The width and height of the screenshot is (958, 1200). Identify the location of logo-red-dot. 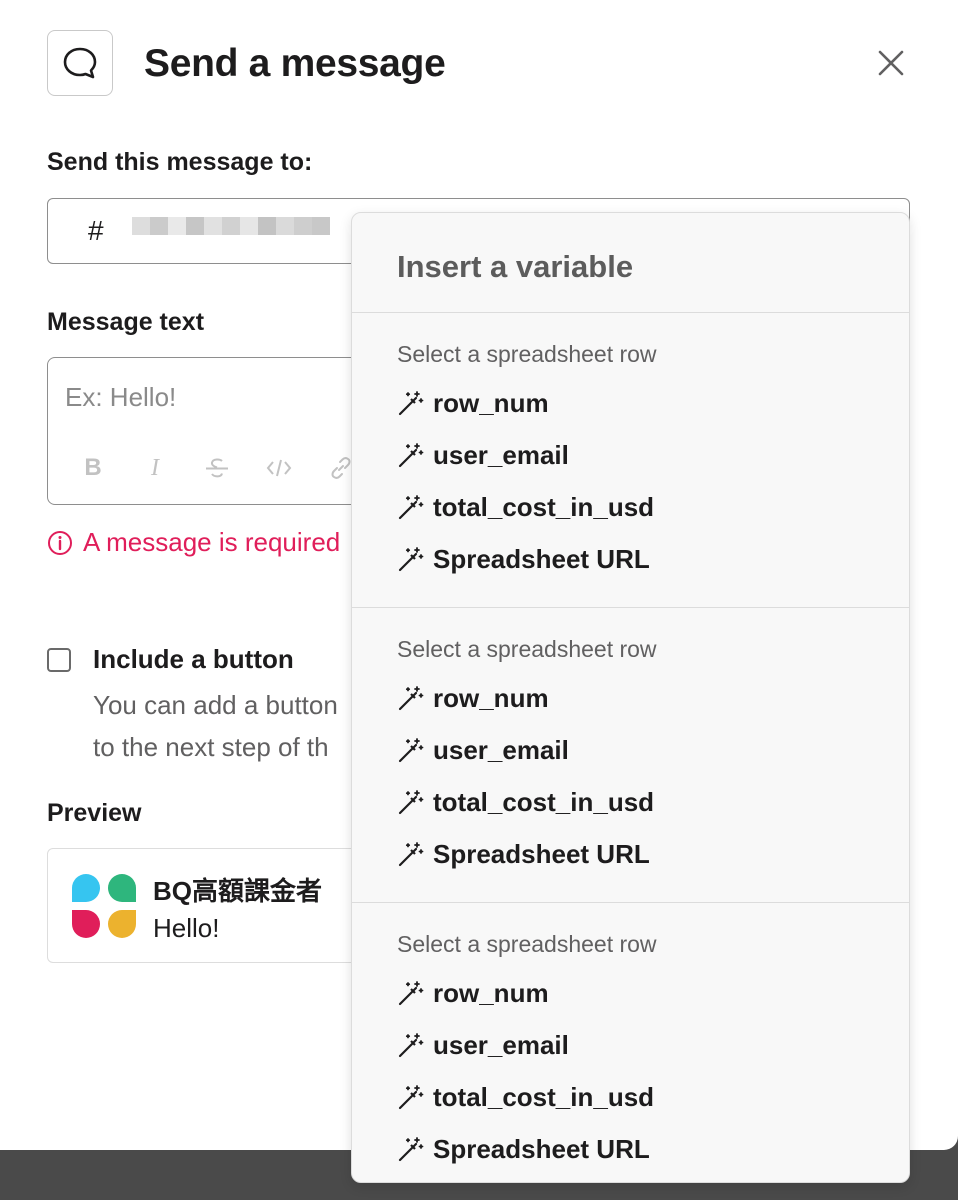
(86, 924).